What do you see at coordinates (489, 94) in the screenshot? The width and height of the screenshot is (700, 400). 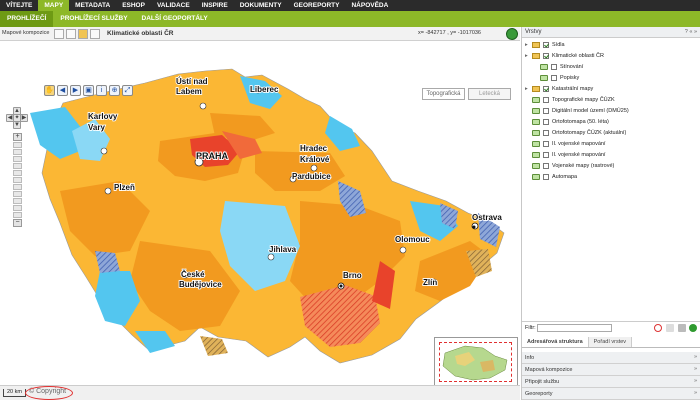 I see `aerial-button: Letecká` at bounding box center [489, 94].